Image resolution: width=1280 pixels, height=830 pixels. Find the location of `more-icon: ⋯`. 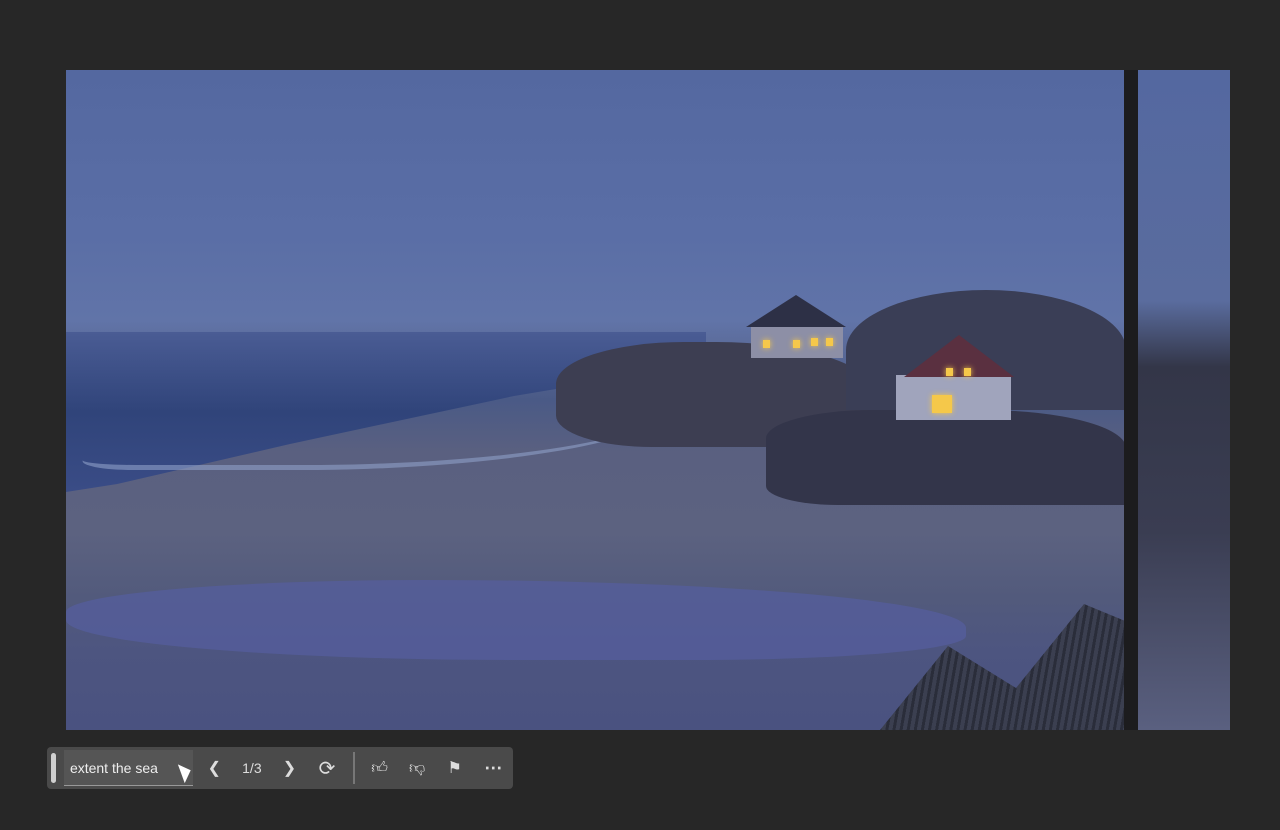

more-icon: ⋯ is located at coordinates (493, 768).